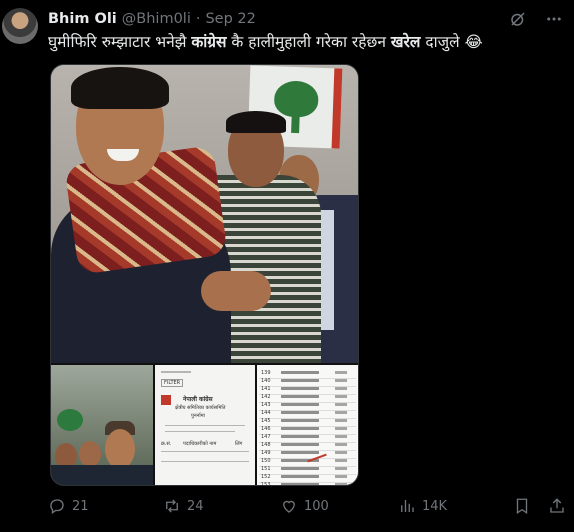 The image size is (574, 532). What do you see at coordinates (405, 42) in the screenshot?
I see `tweet-text-bold2: खरेल` at bounding box center [405, 42].